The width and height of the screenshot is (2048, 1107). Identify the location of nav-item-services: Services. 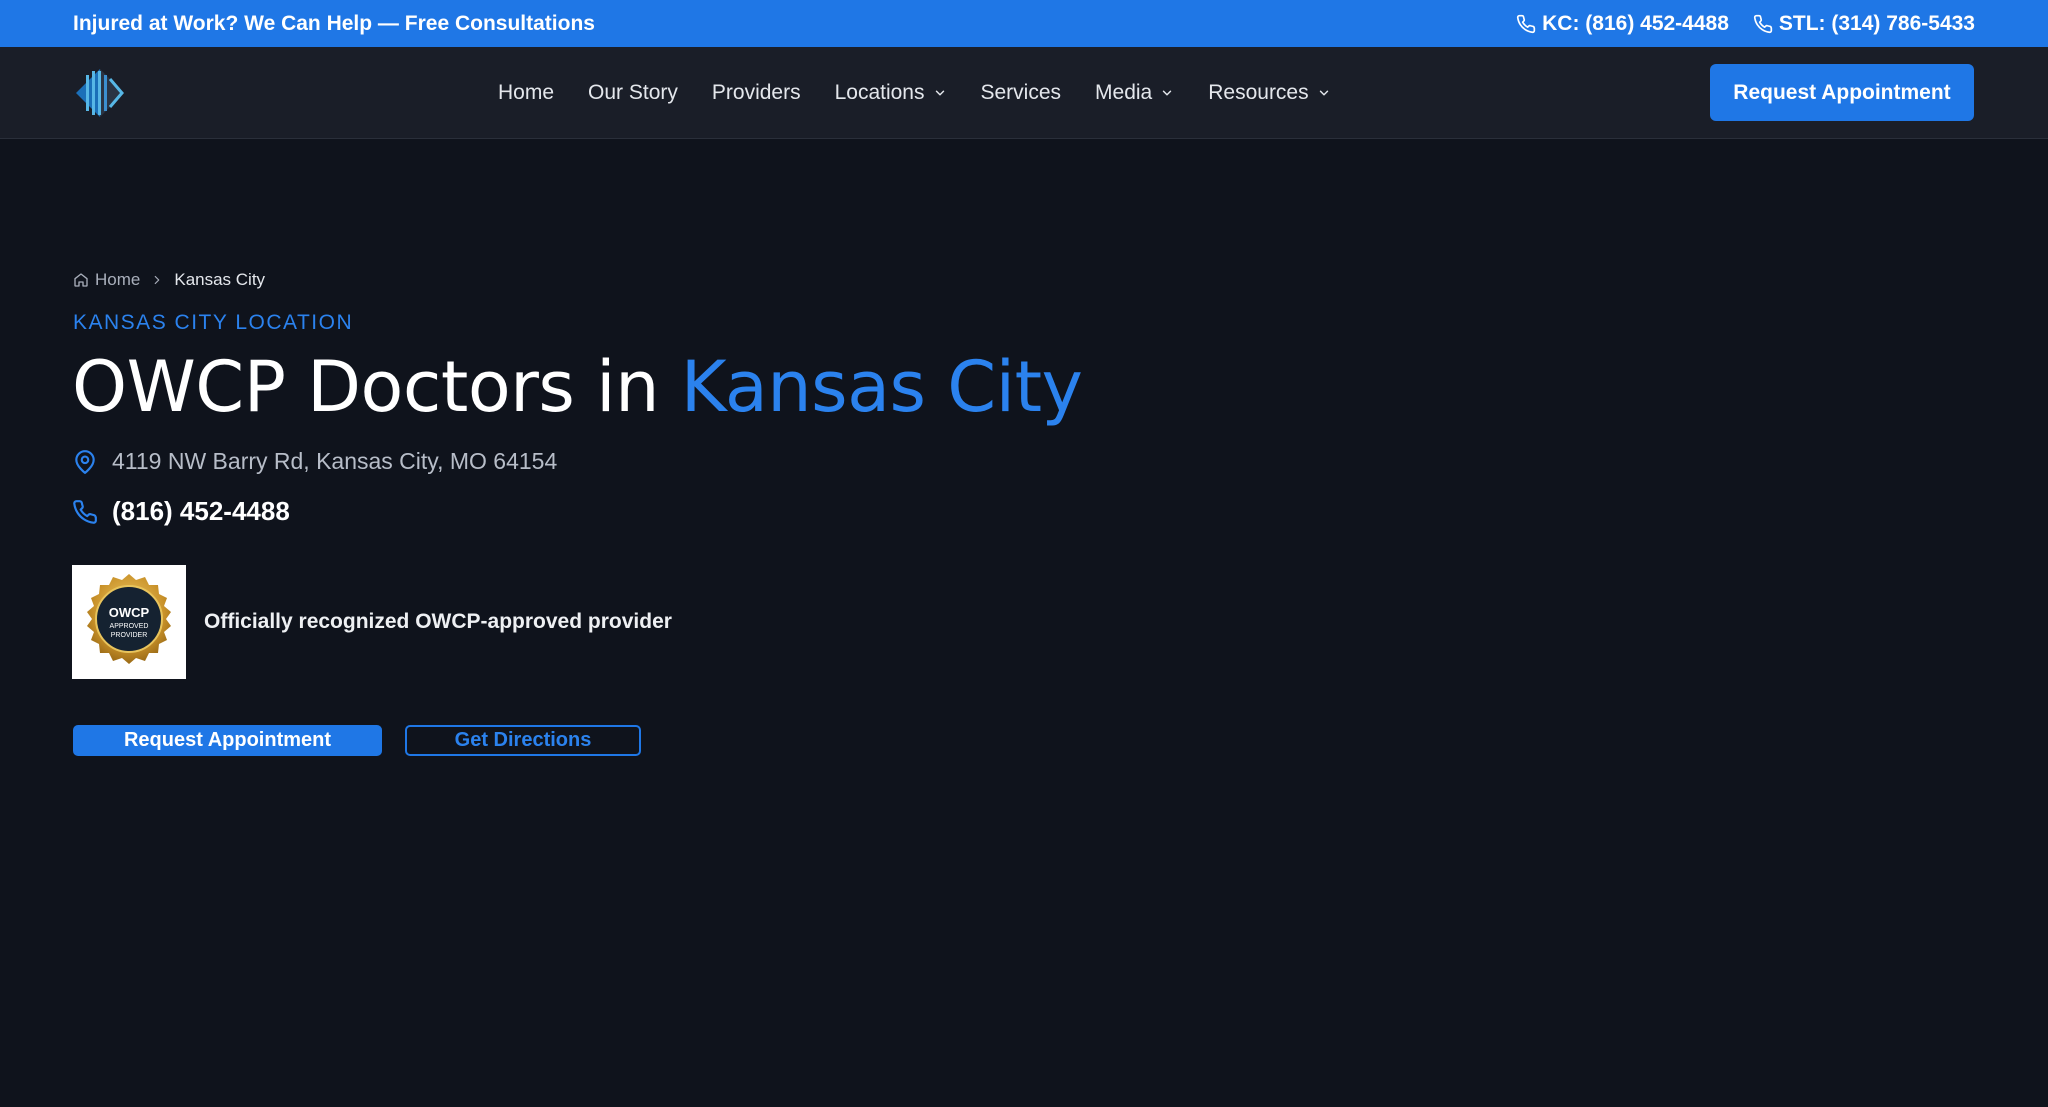
(1021, 93).